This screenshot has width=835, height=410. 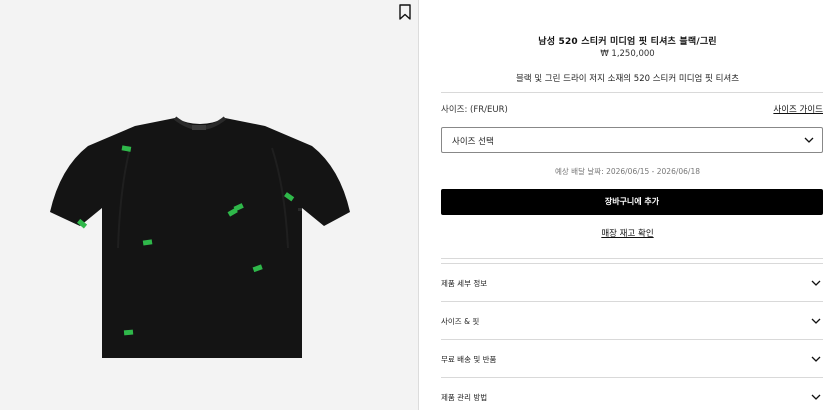 I want to click on delivery-estimate: 예상 배달 날짜: 2026/06/15 - 2026/06/18, so click(x=627, y=171).